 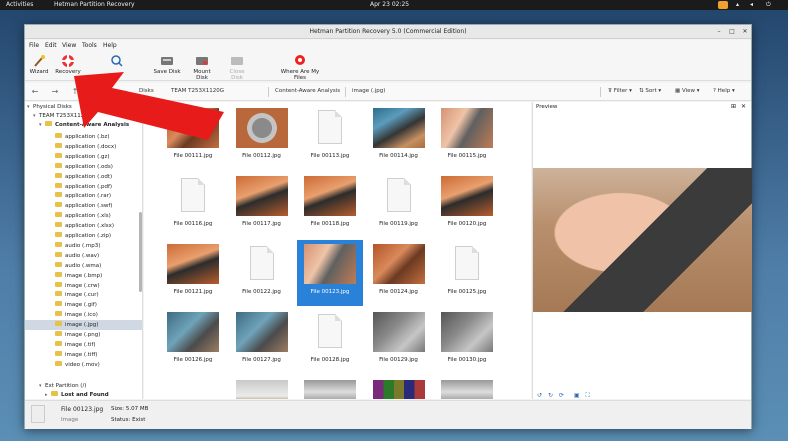 I want to click on menu-file: File, so click(x=34, y=45).